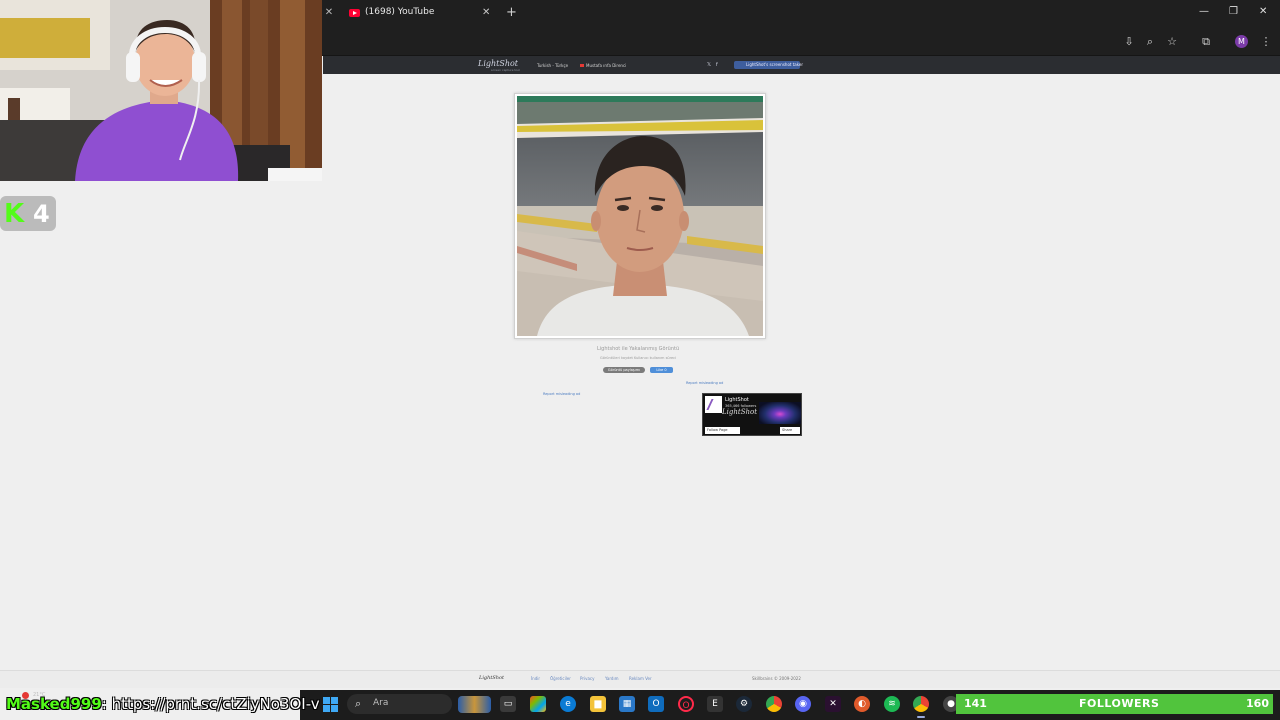 This screenshot has width=1280, height=720. What do you see at coordinates (709, 65) in the screenshot?
I see `twitter-icon: 𝕏` at bounding box center [709, 65].